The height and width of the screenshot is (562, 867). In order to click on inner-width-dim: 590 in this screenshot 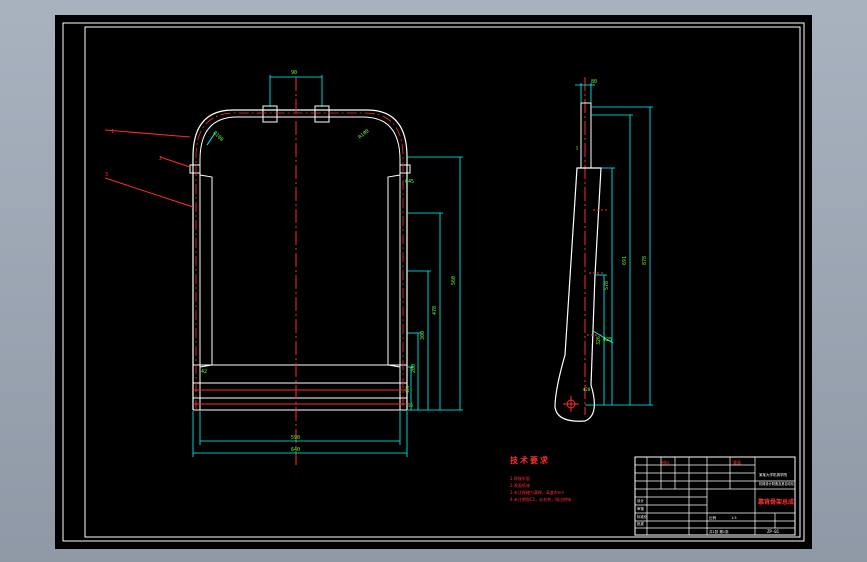, I will do `click(295, 438)`.